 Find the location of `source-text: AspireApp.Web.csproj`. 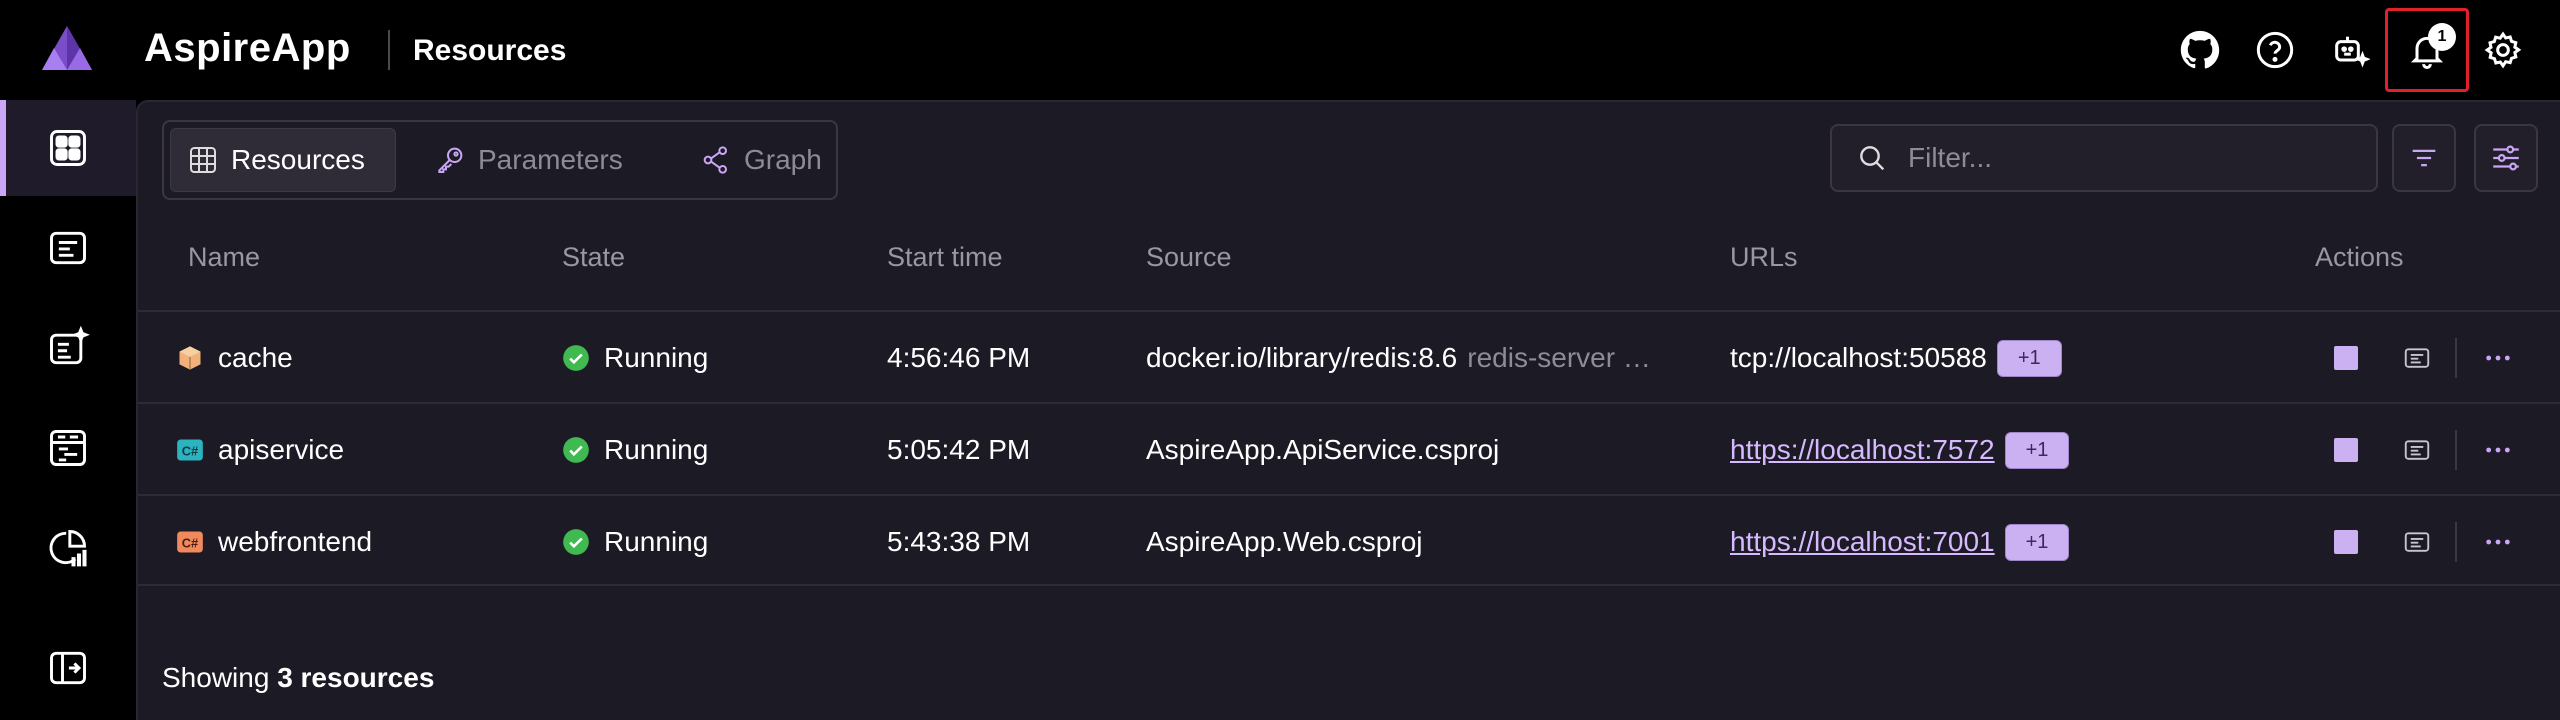

source-text: AspireApp.Web.csproj is located at coordinates (1284, 541).